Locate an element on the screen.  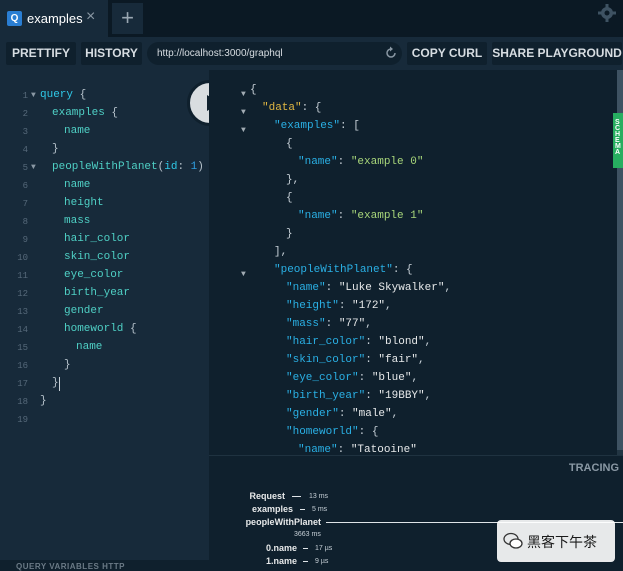
line-number: 2 is located at coordinates (25, 114).